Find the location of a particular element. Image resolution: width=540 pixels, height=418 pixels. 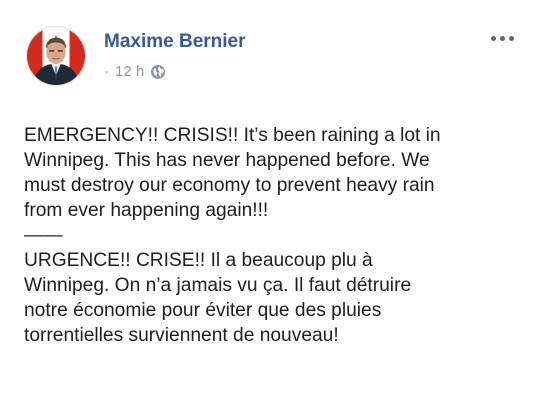

post-timestamp: 12 h is located at coordinates (129, 71).